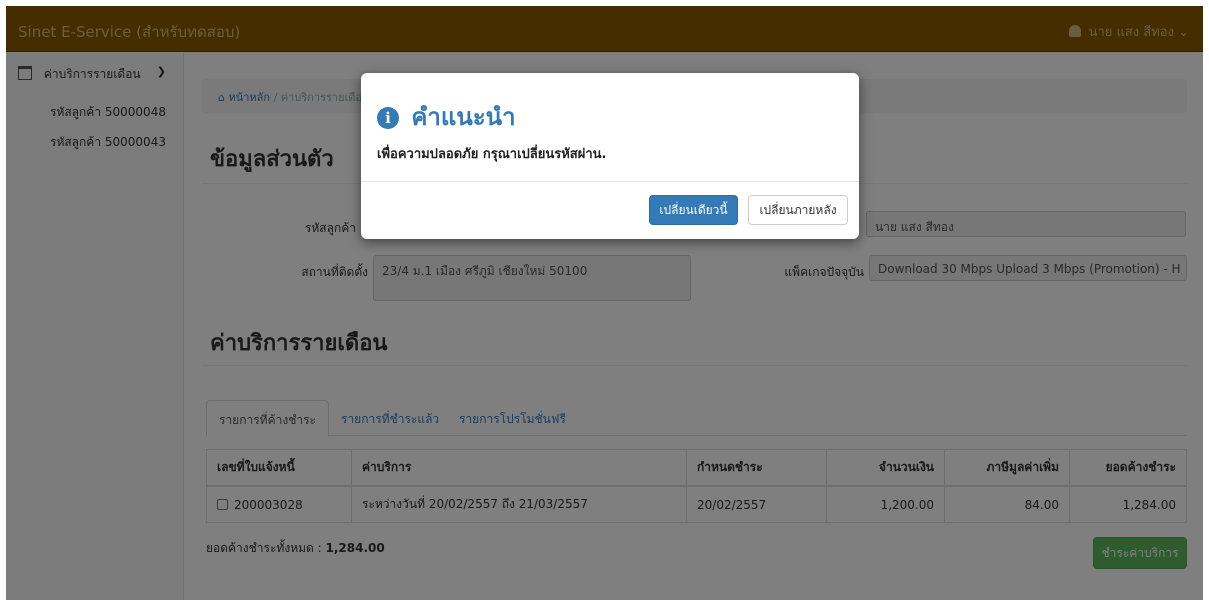 This screenshot has height=600, width=1209. Describe the element at coordinates (693, 210) in the screenshot. I see `change-now-button: เปลี่ยนเดียวนี้` at that location.